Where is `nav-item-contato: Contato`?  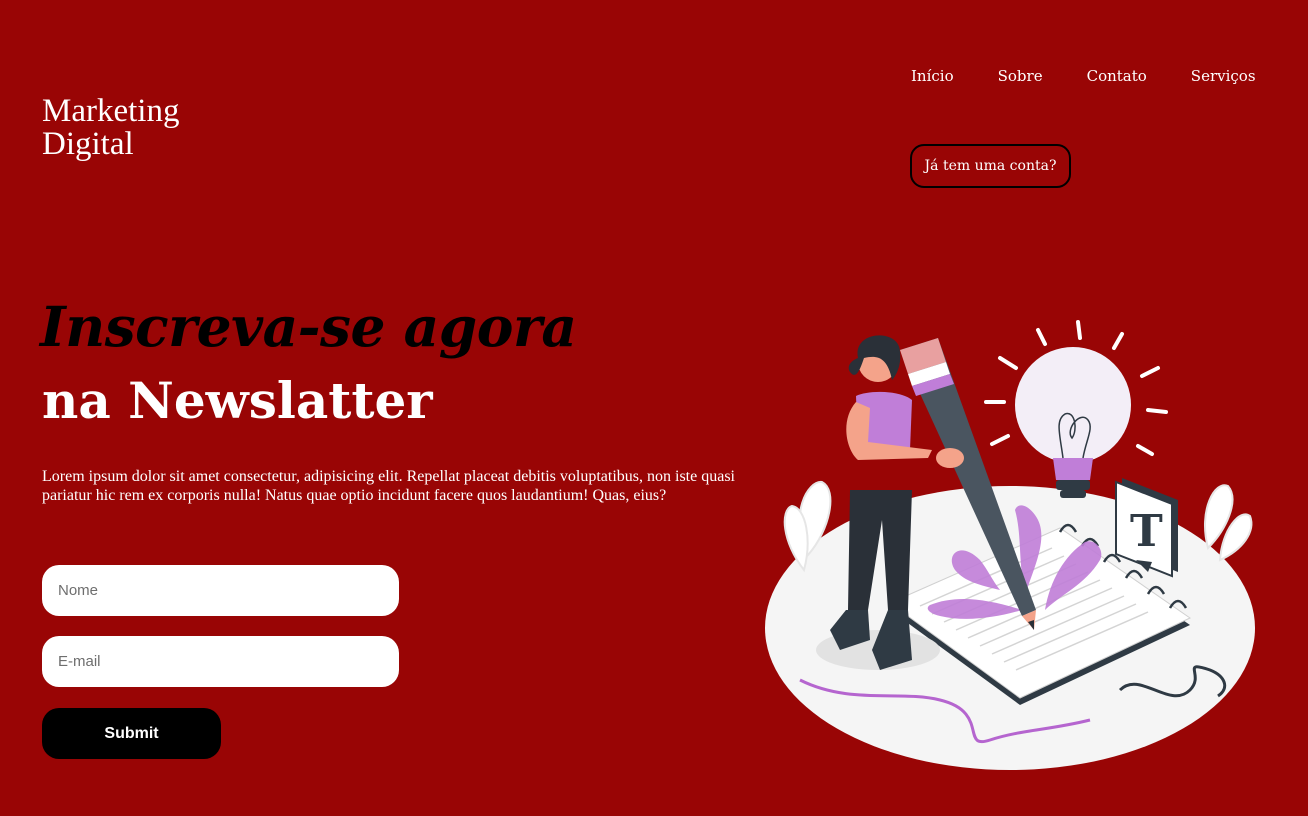 nav-item-contato: Contato is located at coordinates (1117, 76).